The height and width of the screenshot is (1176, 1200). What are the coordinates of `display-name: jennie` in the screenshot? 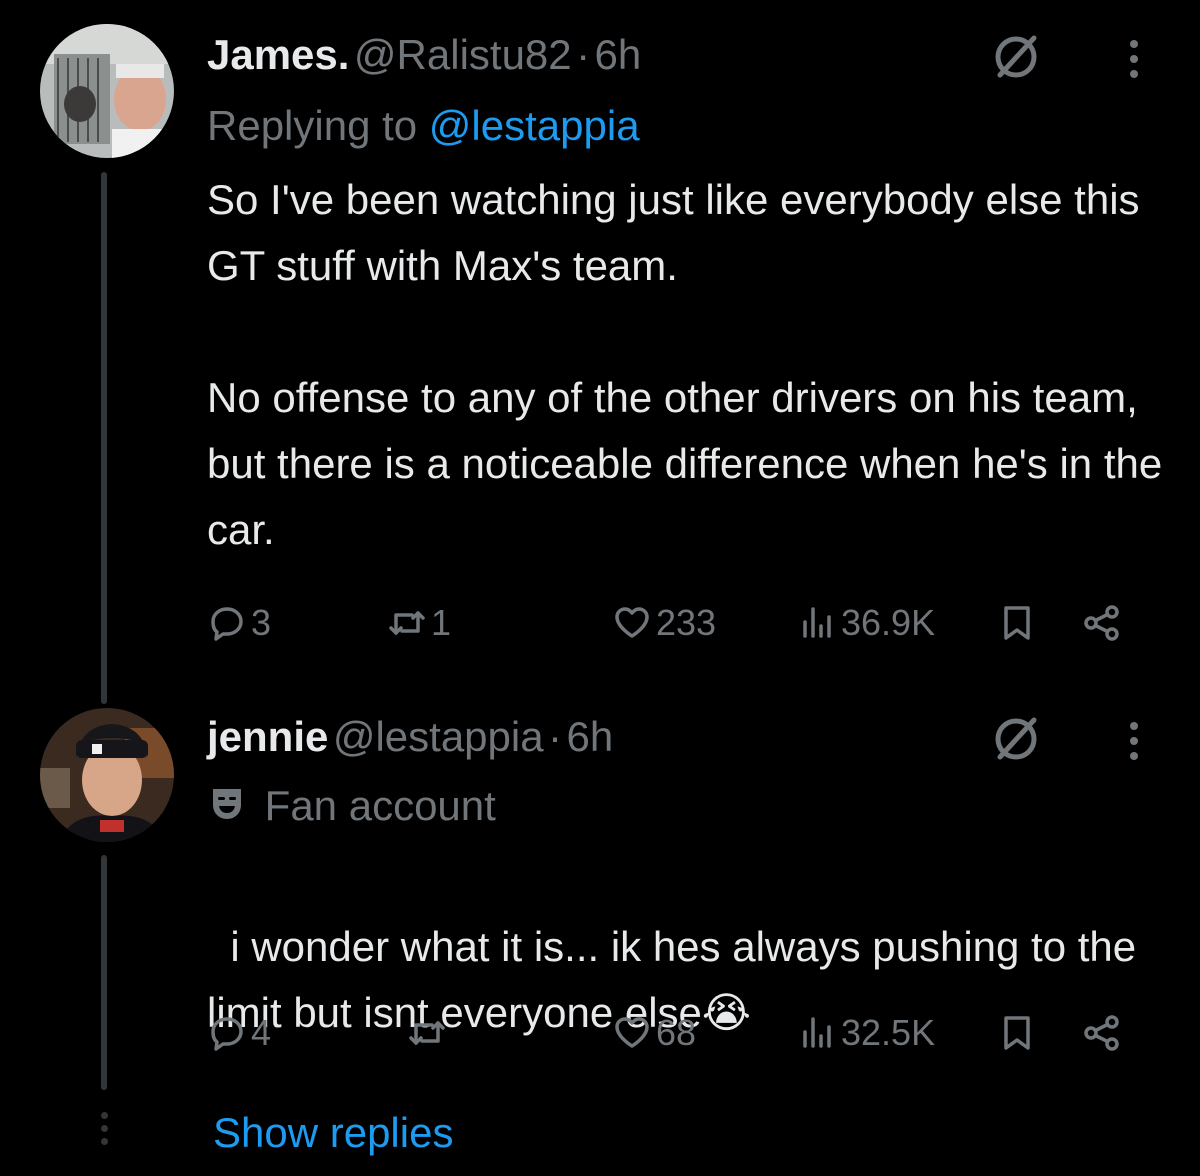 It's located at (267, 736).